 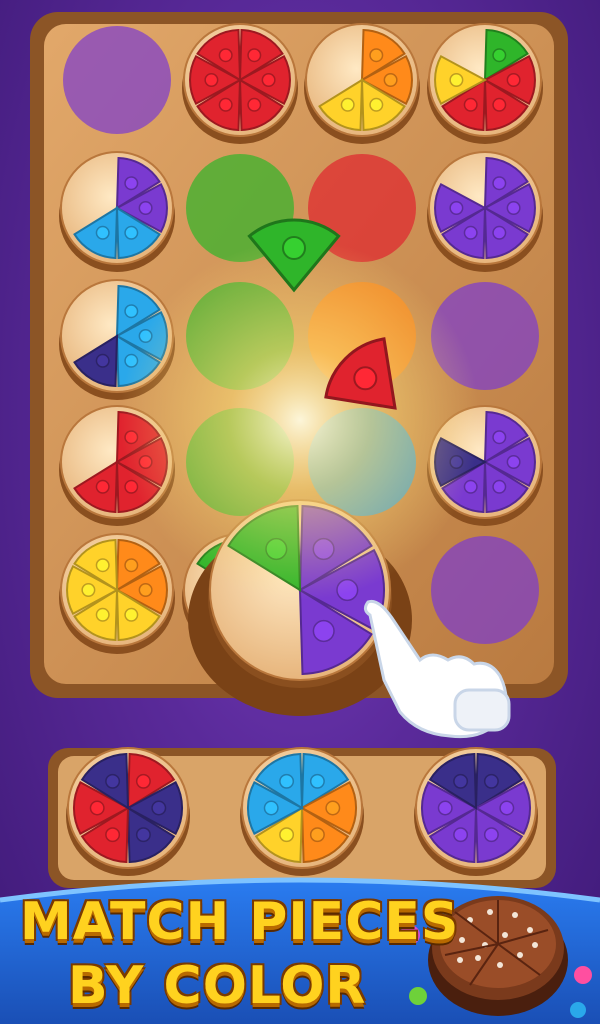 What do you see at coordinates (485, 211) in the screenshot?
I see `plate-r1-c3` at bounding box center [485, 211].